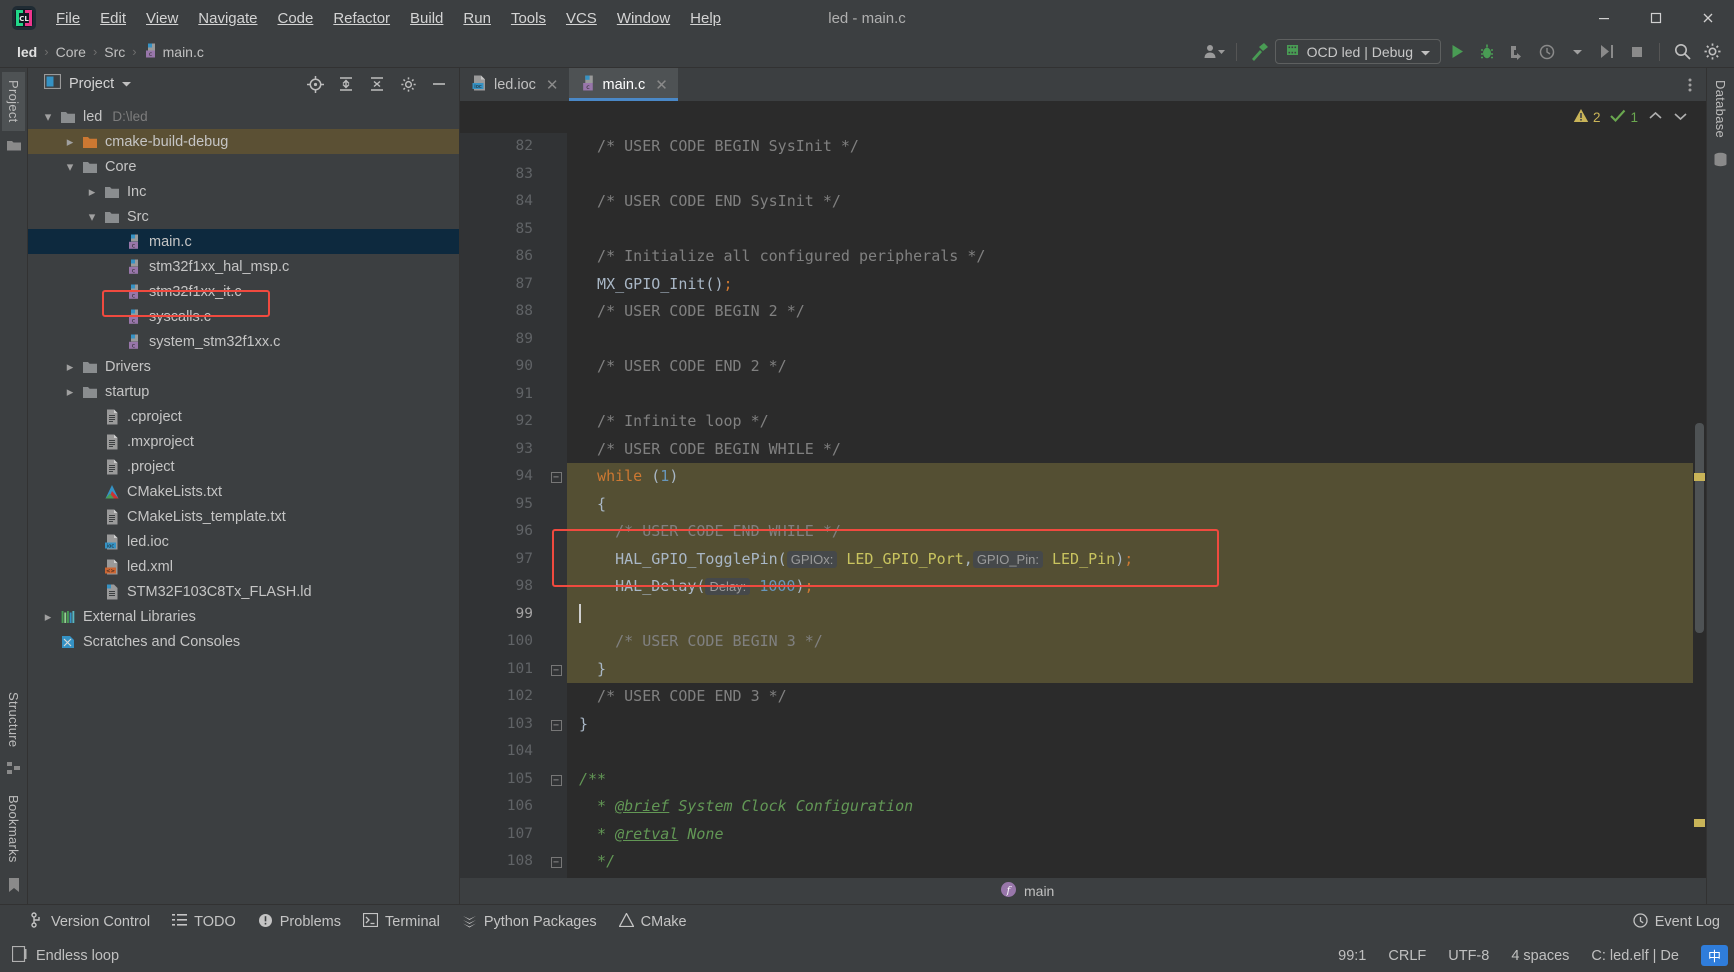  I want to click on tree-item-selected: c main.c, so click(243, 241).